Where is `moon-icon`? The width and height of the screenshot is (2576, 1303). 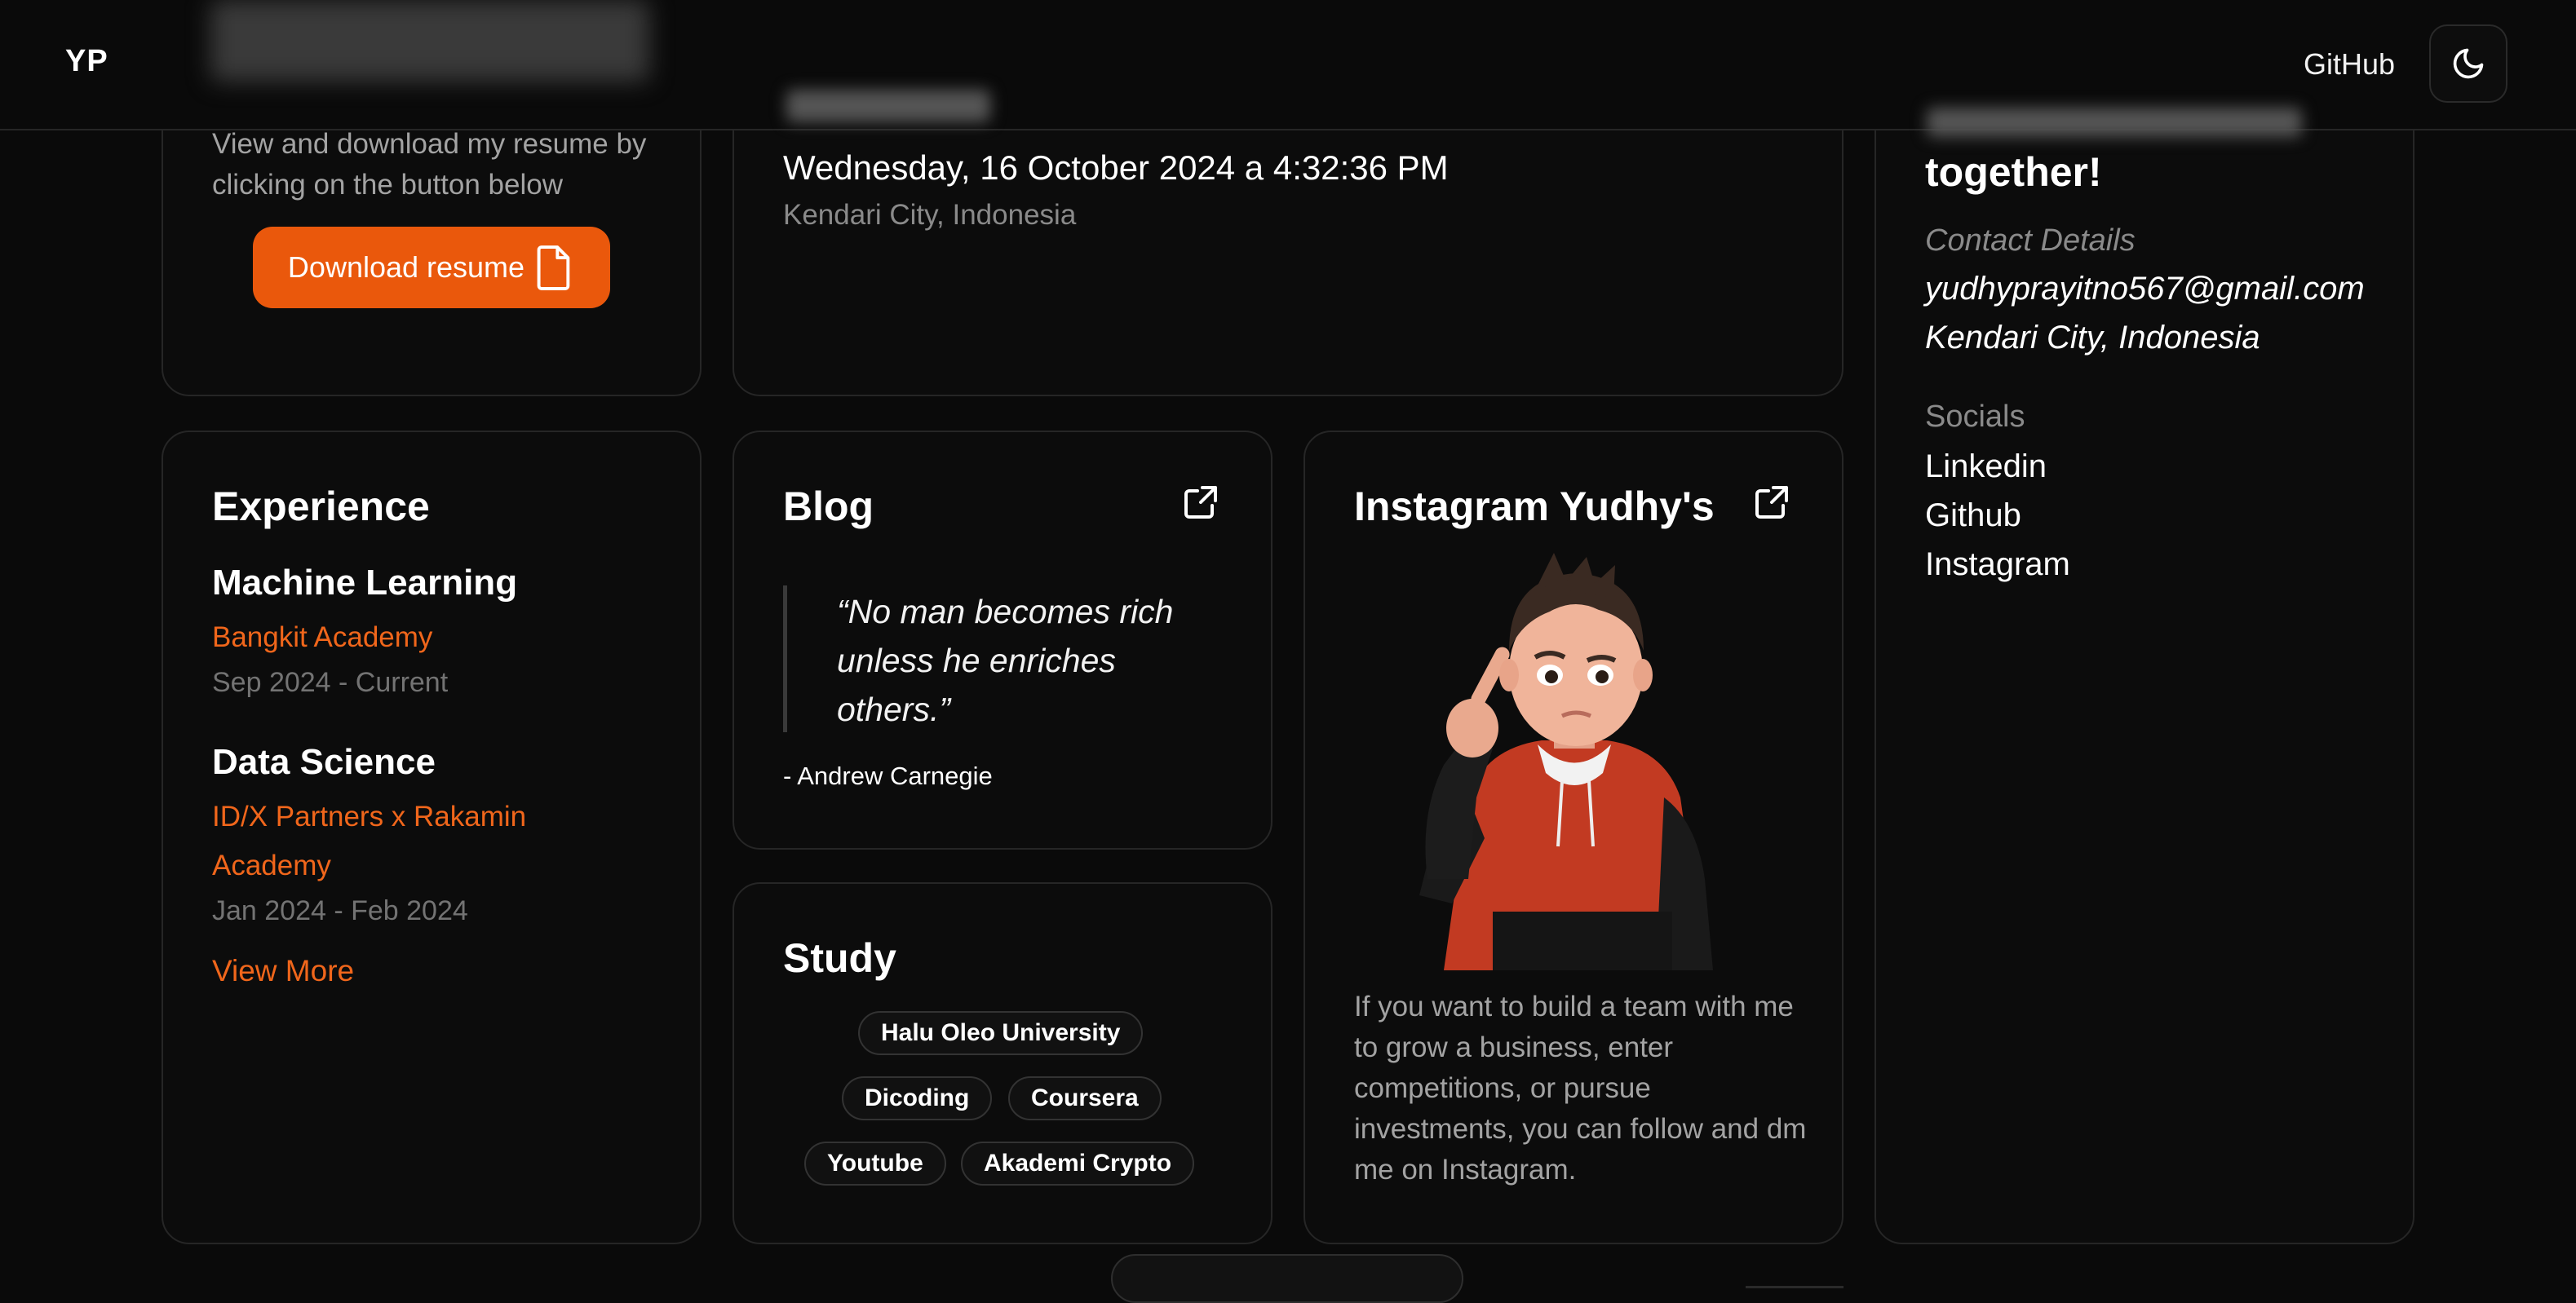 moon-icon is located at coordinates (2468, 63).